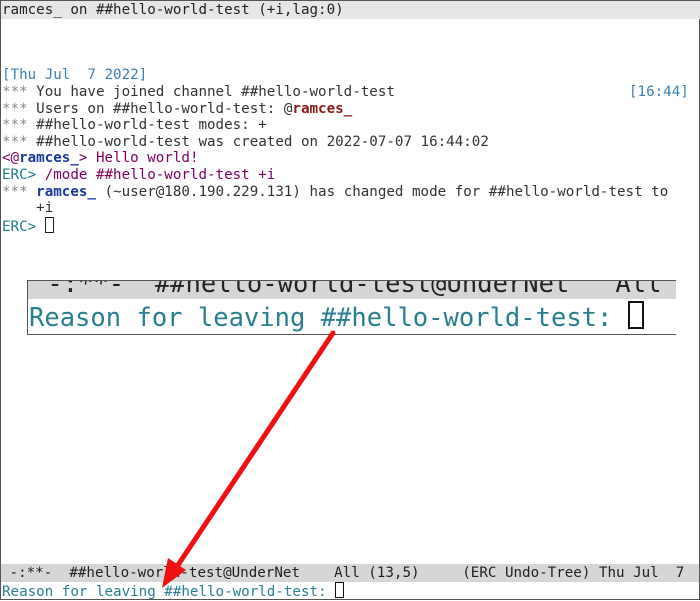  I want to click on red-arrow-annotation, so click(249, 459).